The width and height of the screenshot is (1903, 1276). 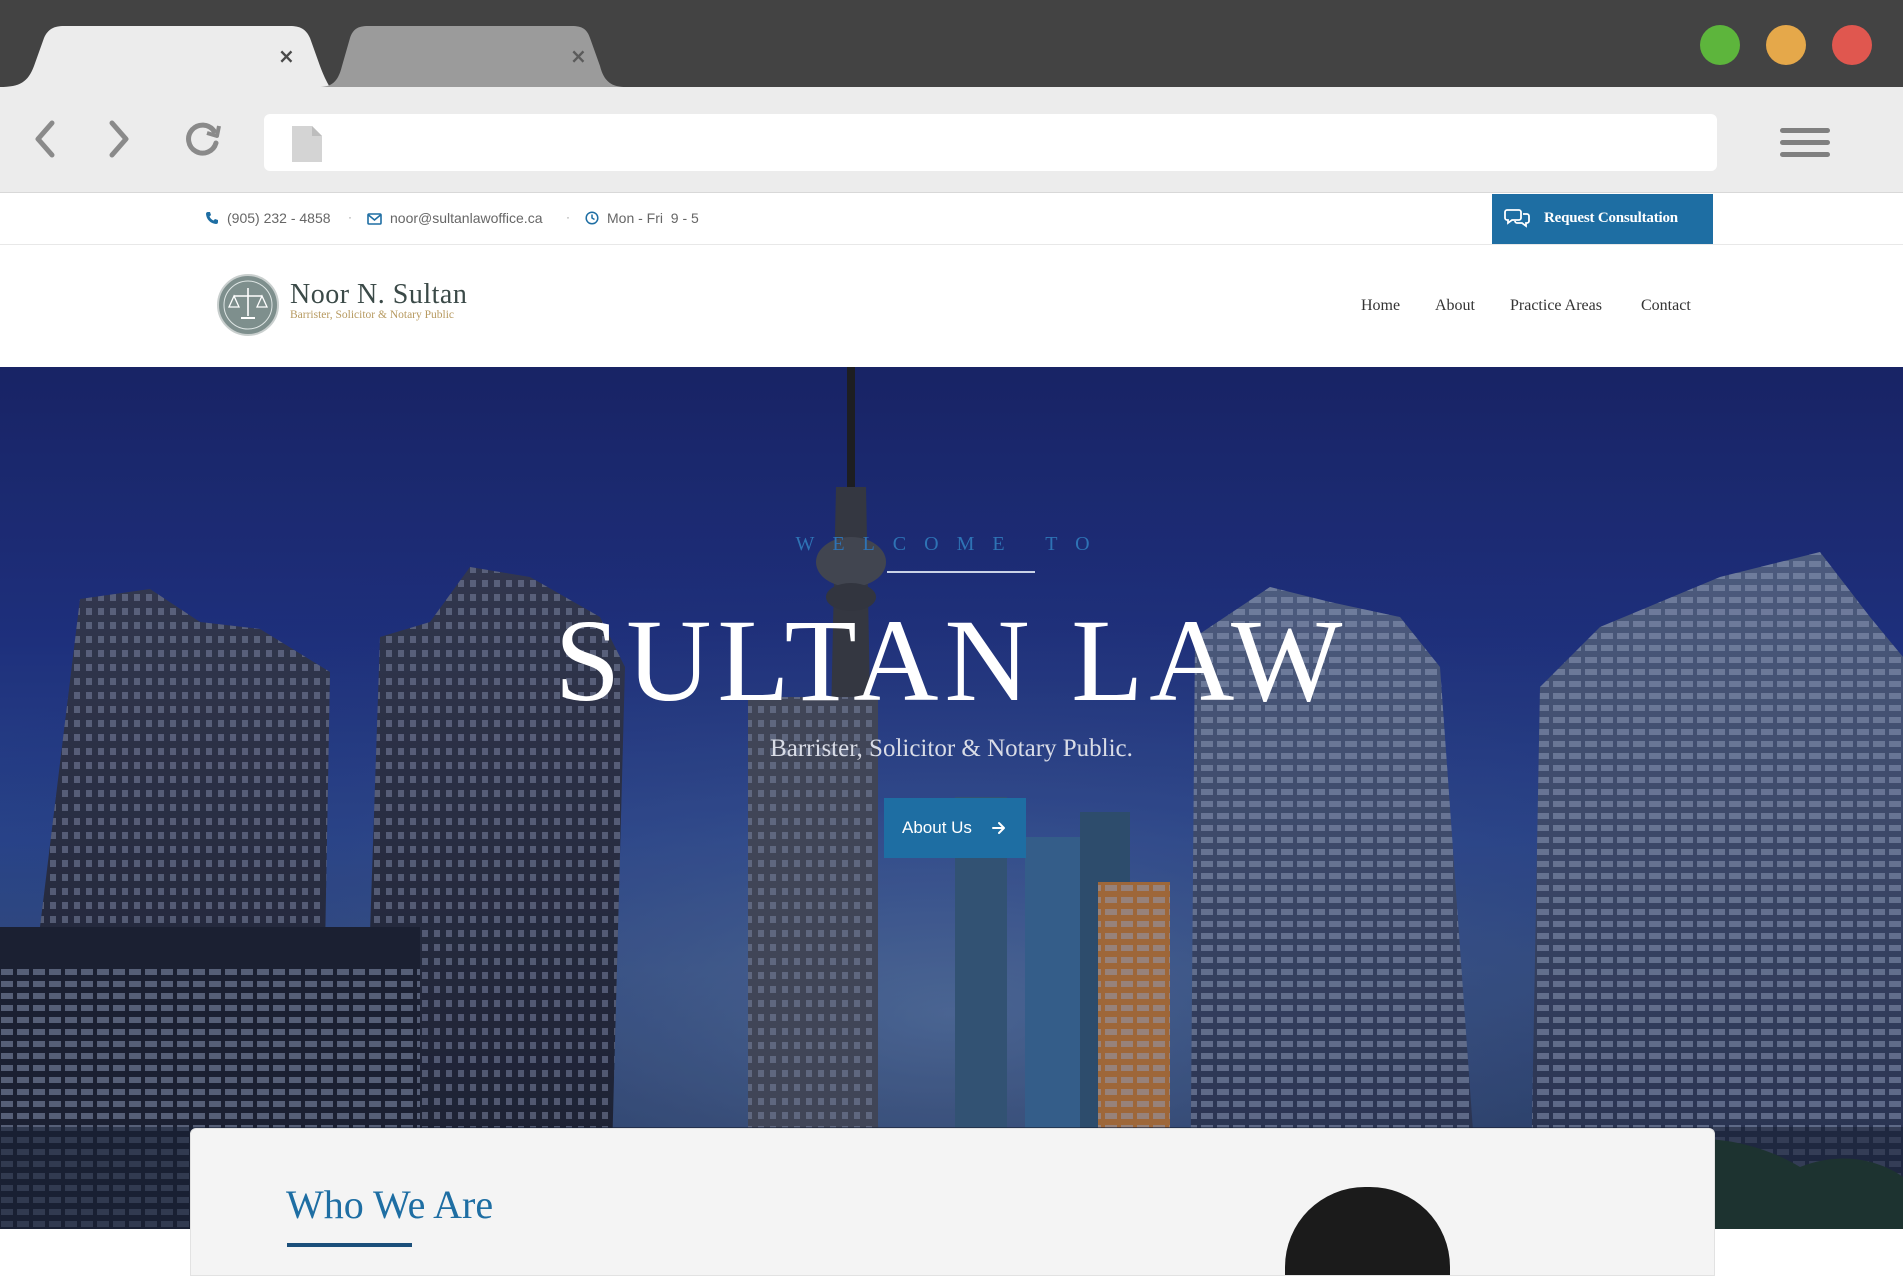 What do you see at coordinates (951, 748) in the screenshot?
I see `hero-subtitle: Barrister, Solicitor & Notary Public.` at bounding box center [951, 748].